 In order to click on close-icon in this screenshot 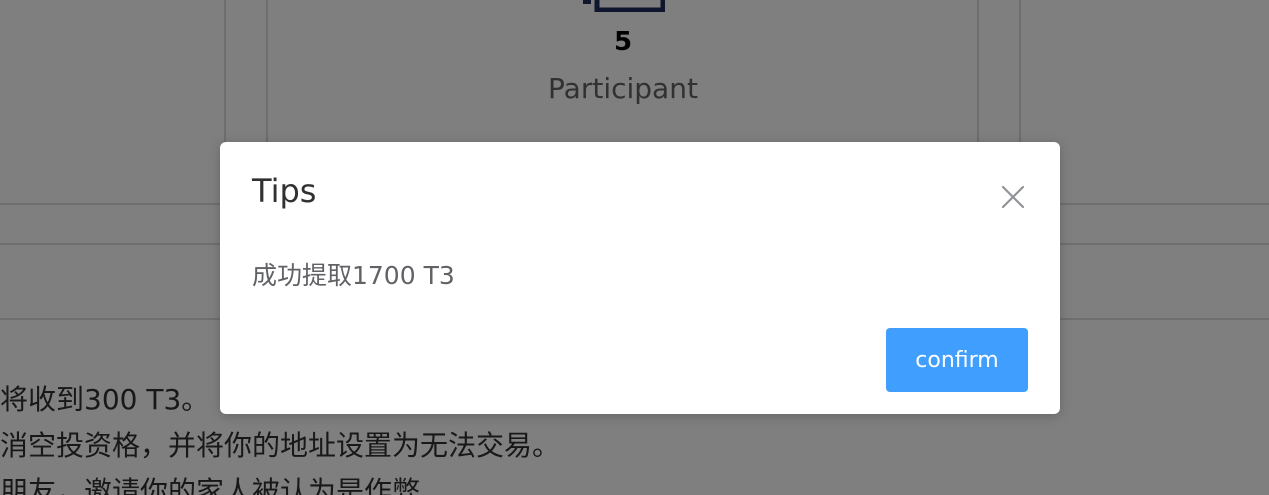, I will do `click(1013, 197)`.